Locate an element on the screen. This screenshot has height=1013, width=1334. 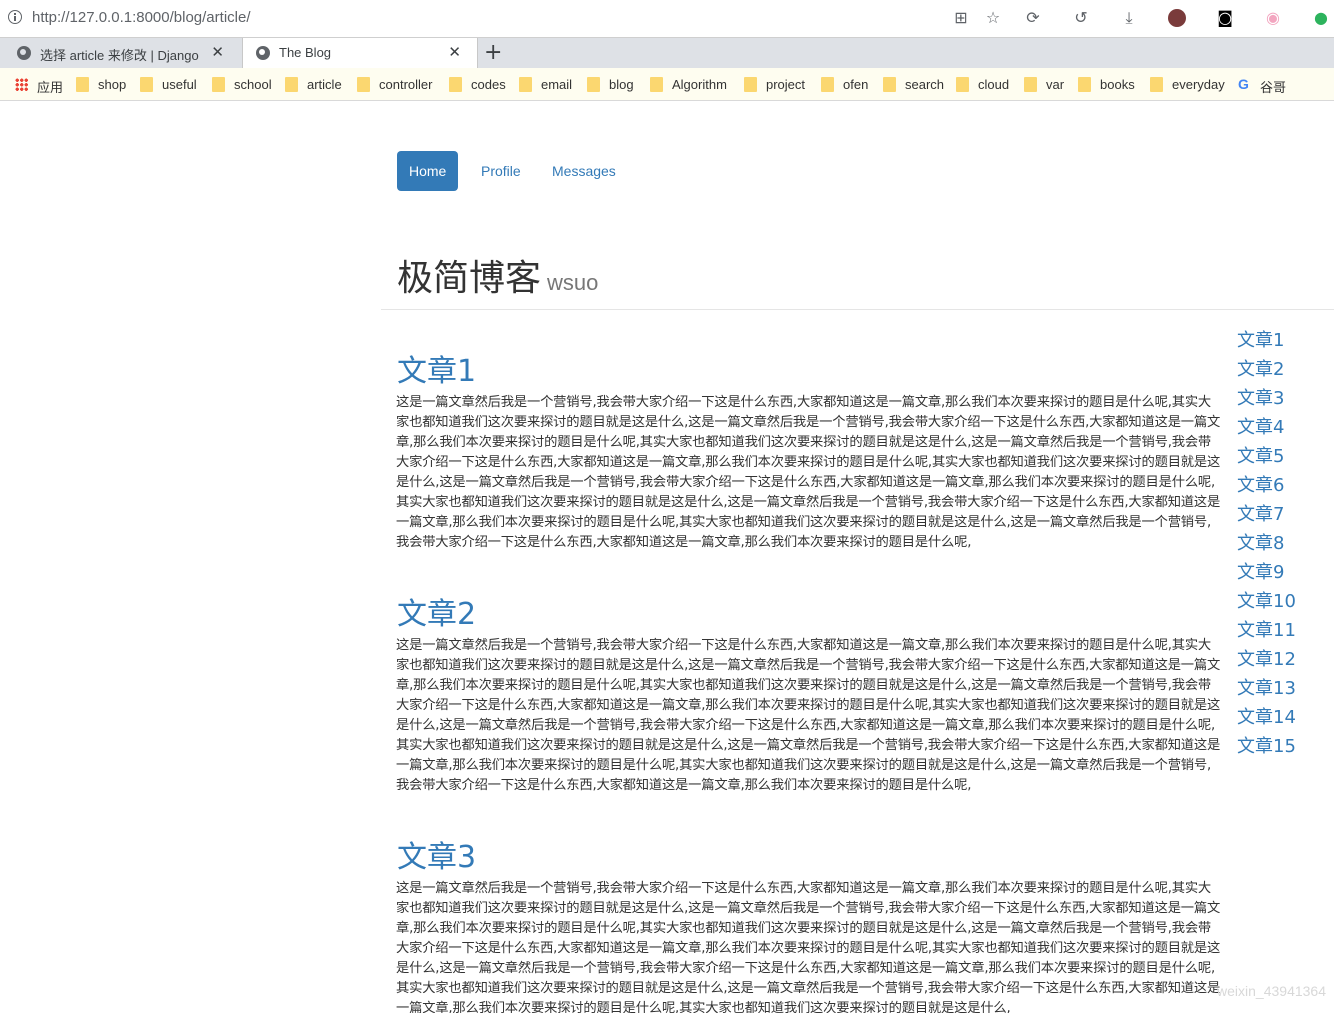
bookmark-label: search is located at coordinates (925, 84).